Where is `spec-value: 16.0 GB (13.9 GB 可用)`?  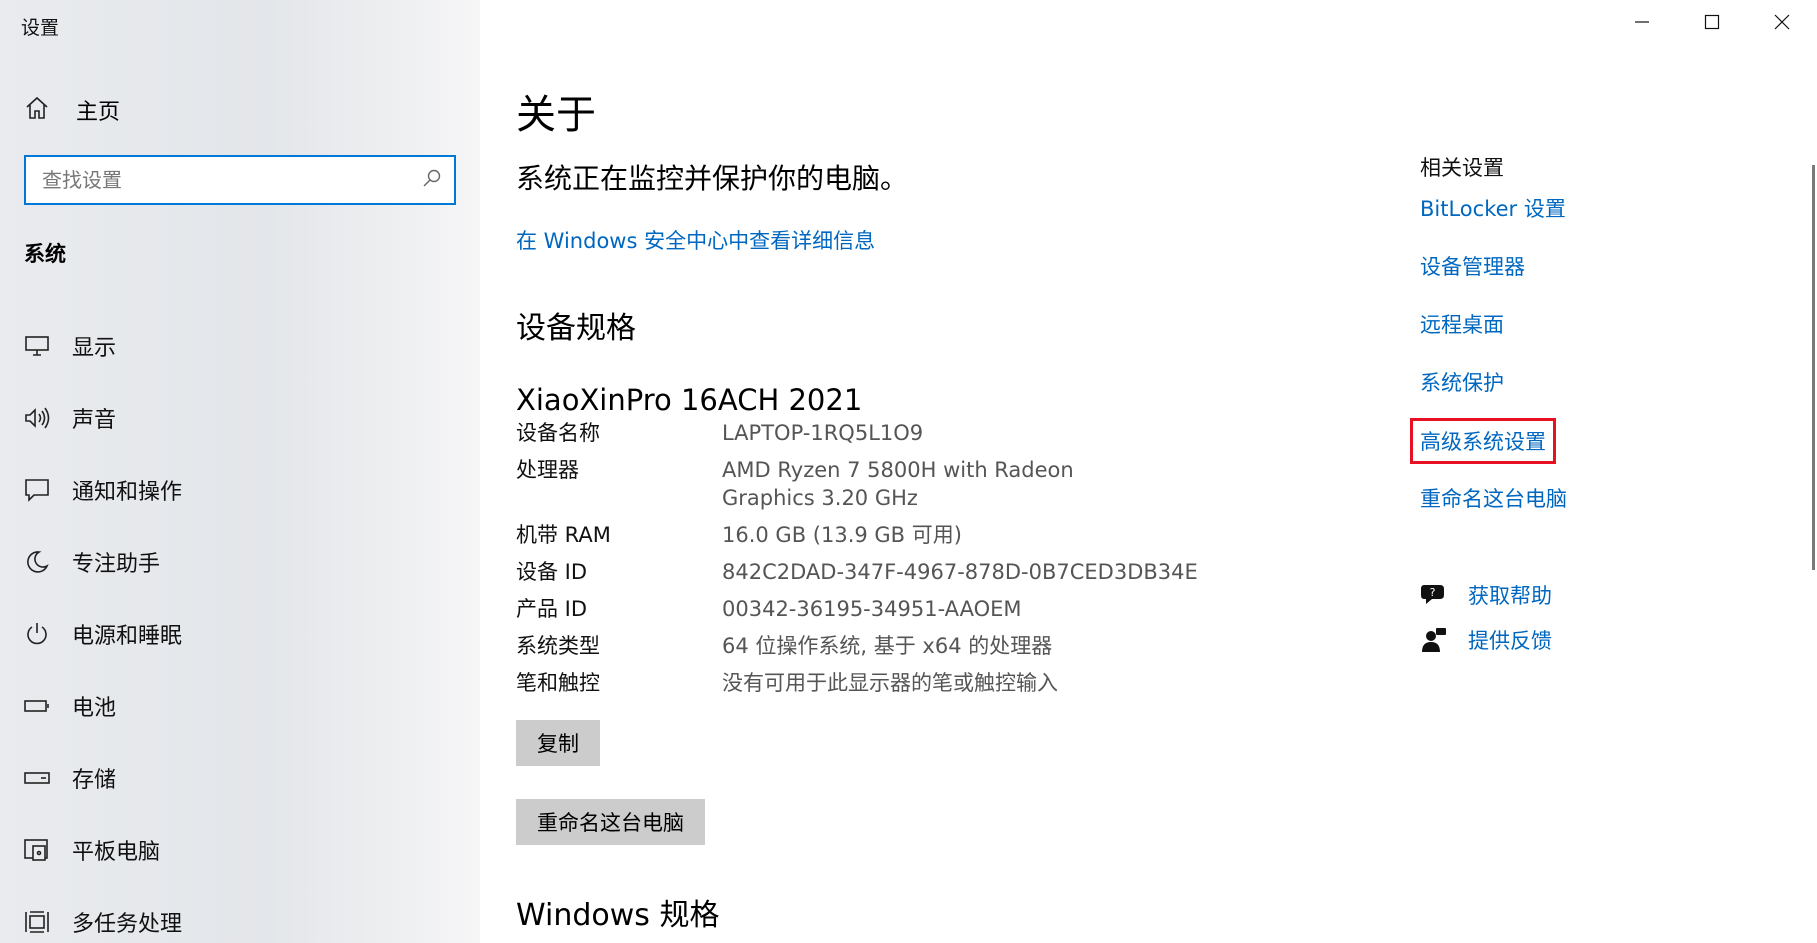 spec-value: 16.0 GB (13.9 GB 可用) is located at coordinates (842, 535).